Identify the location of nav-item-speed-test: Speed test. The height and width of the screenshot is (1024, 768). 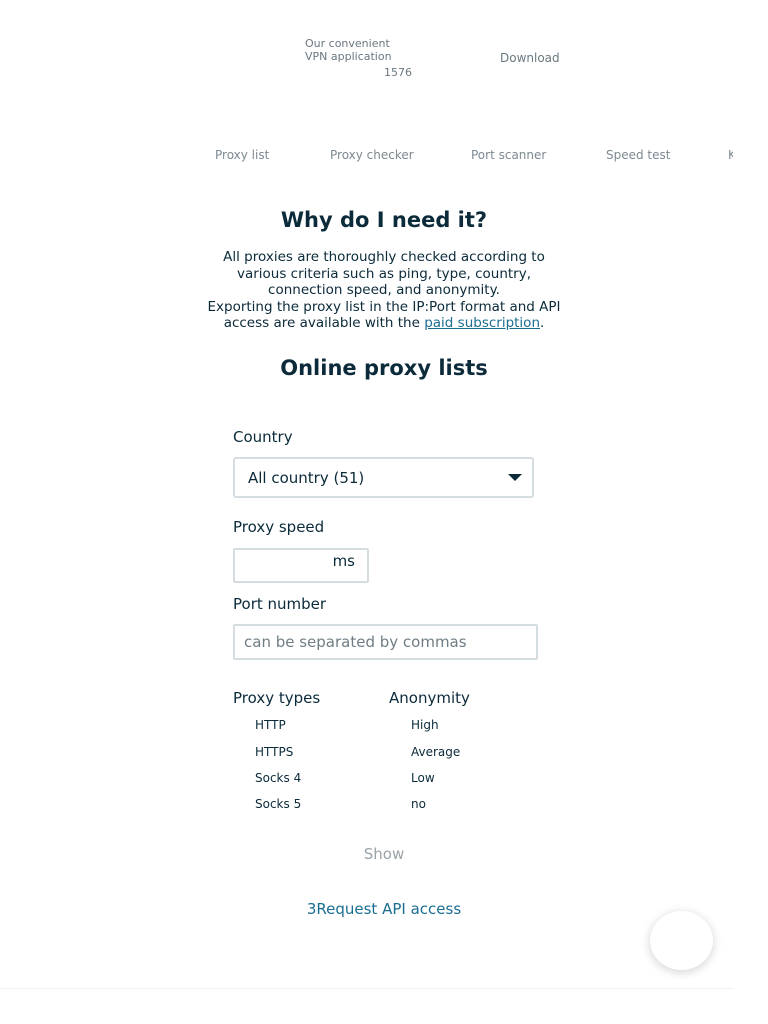
(638, 155).